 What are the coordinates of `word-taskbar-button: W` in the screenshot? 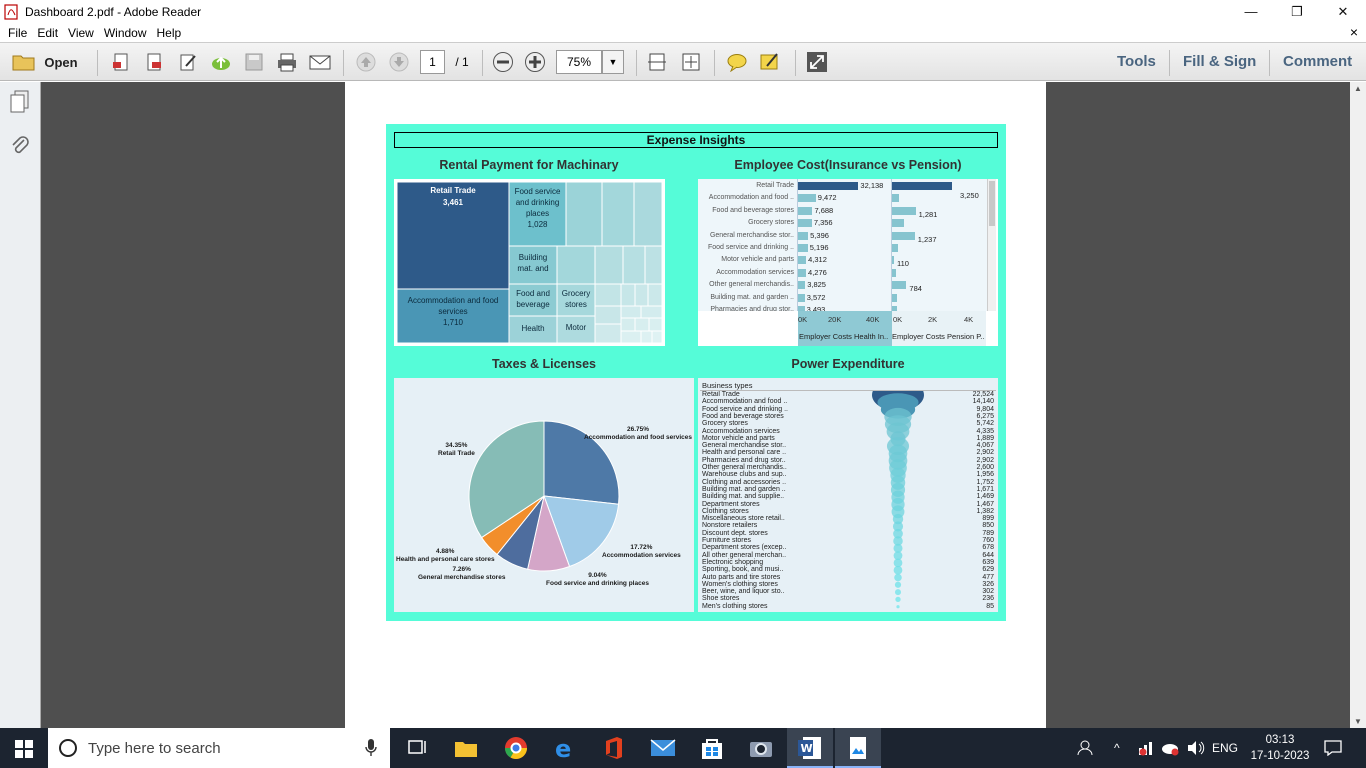 It's located at (810, 748).